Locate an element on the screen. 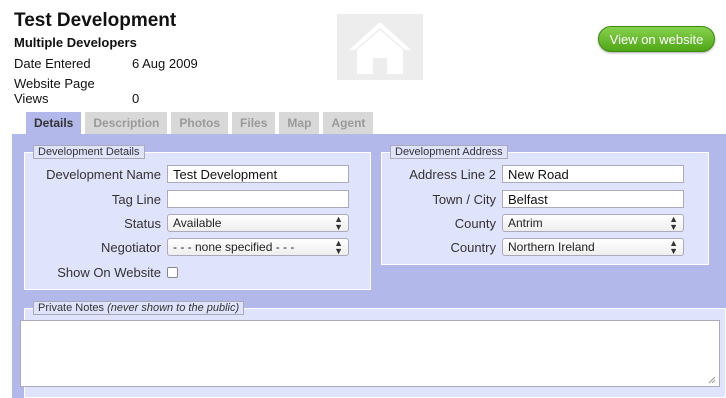 Image resolution: width=726 pixels, height=398 pixels. tab-agent: Agent is located at coordinates (348, 123).